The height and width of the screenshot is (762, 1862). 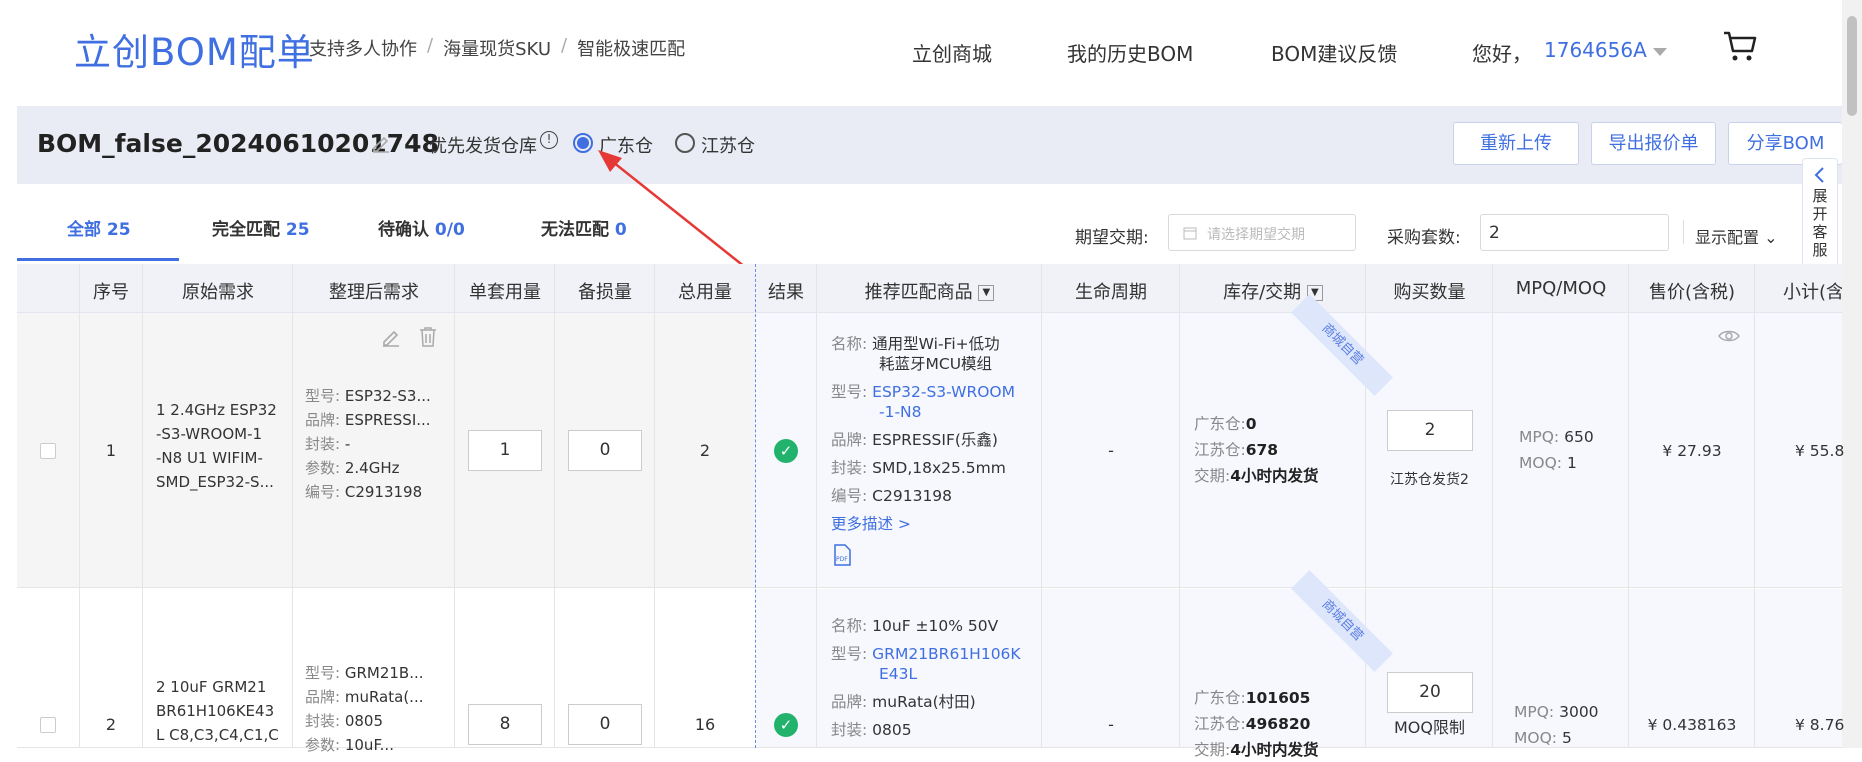 What do you see at coordinates (1502, 54) in the screenshot?
I see `greeting: 您好，` at bounding box center [1502, 54].